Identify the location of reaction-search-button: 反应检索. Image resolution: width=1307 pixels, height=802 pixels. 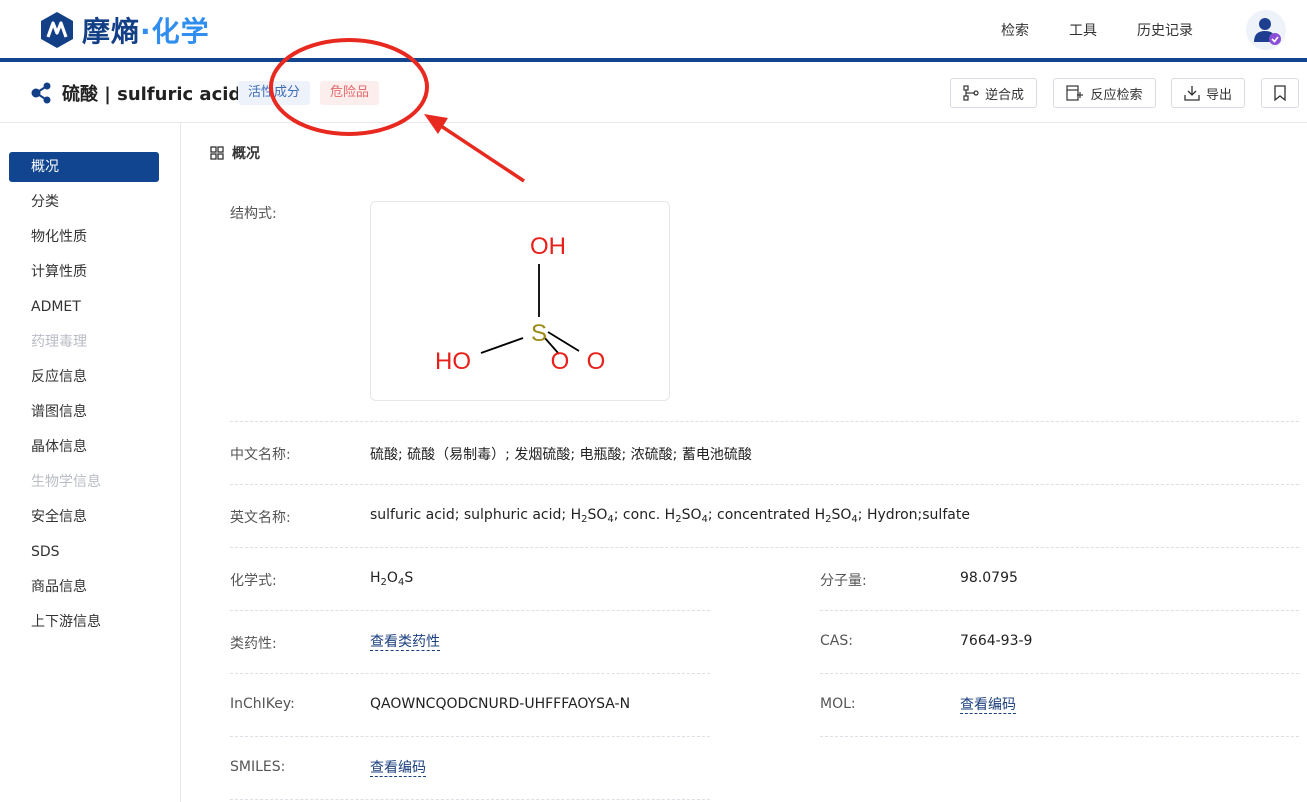
(1104, 93).